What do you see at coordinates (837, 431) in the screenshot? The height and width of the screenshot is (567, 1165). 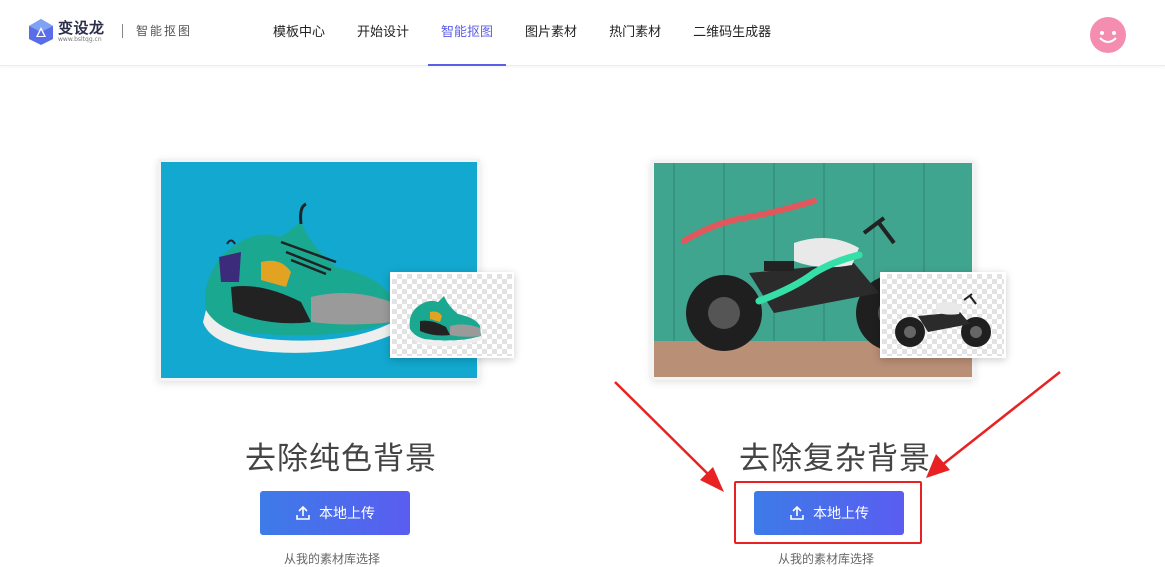 I see `annotation-arrows` at bounding box center [837, 431].